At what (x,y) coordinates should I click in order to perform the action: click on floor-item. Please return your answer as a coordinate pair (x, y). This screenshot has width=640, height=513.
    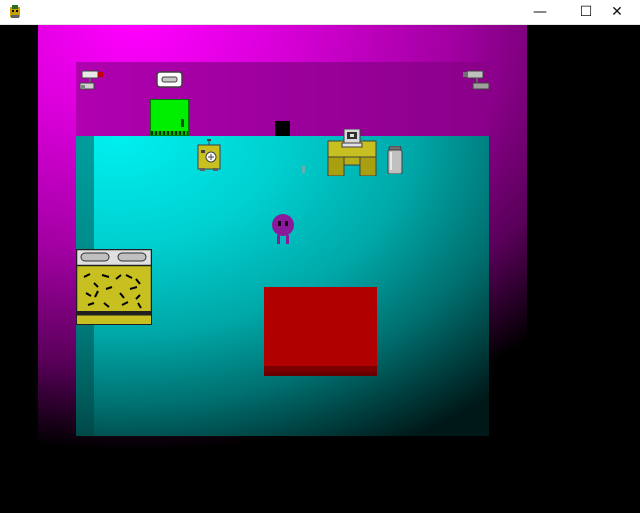
    Looking at the image, I should click on (303, 169).